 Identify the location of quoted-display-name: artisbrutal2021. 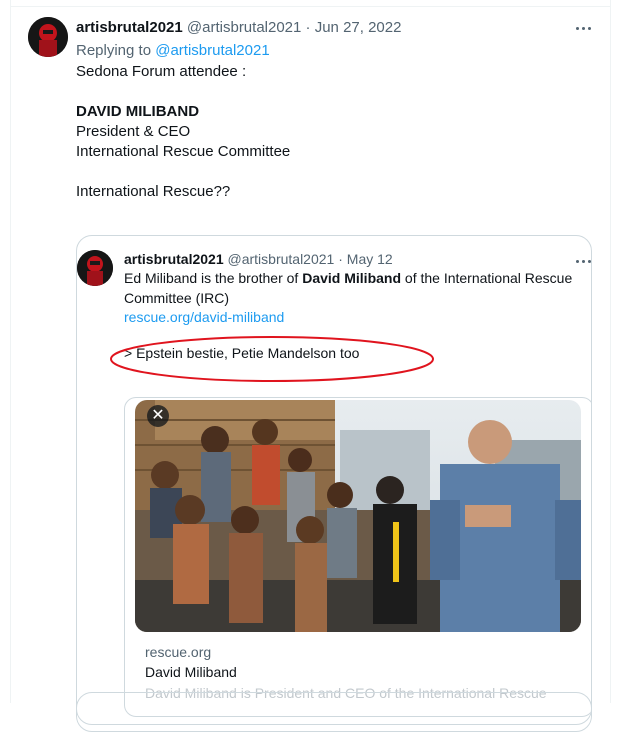
(174, 259).